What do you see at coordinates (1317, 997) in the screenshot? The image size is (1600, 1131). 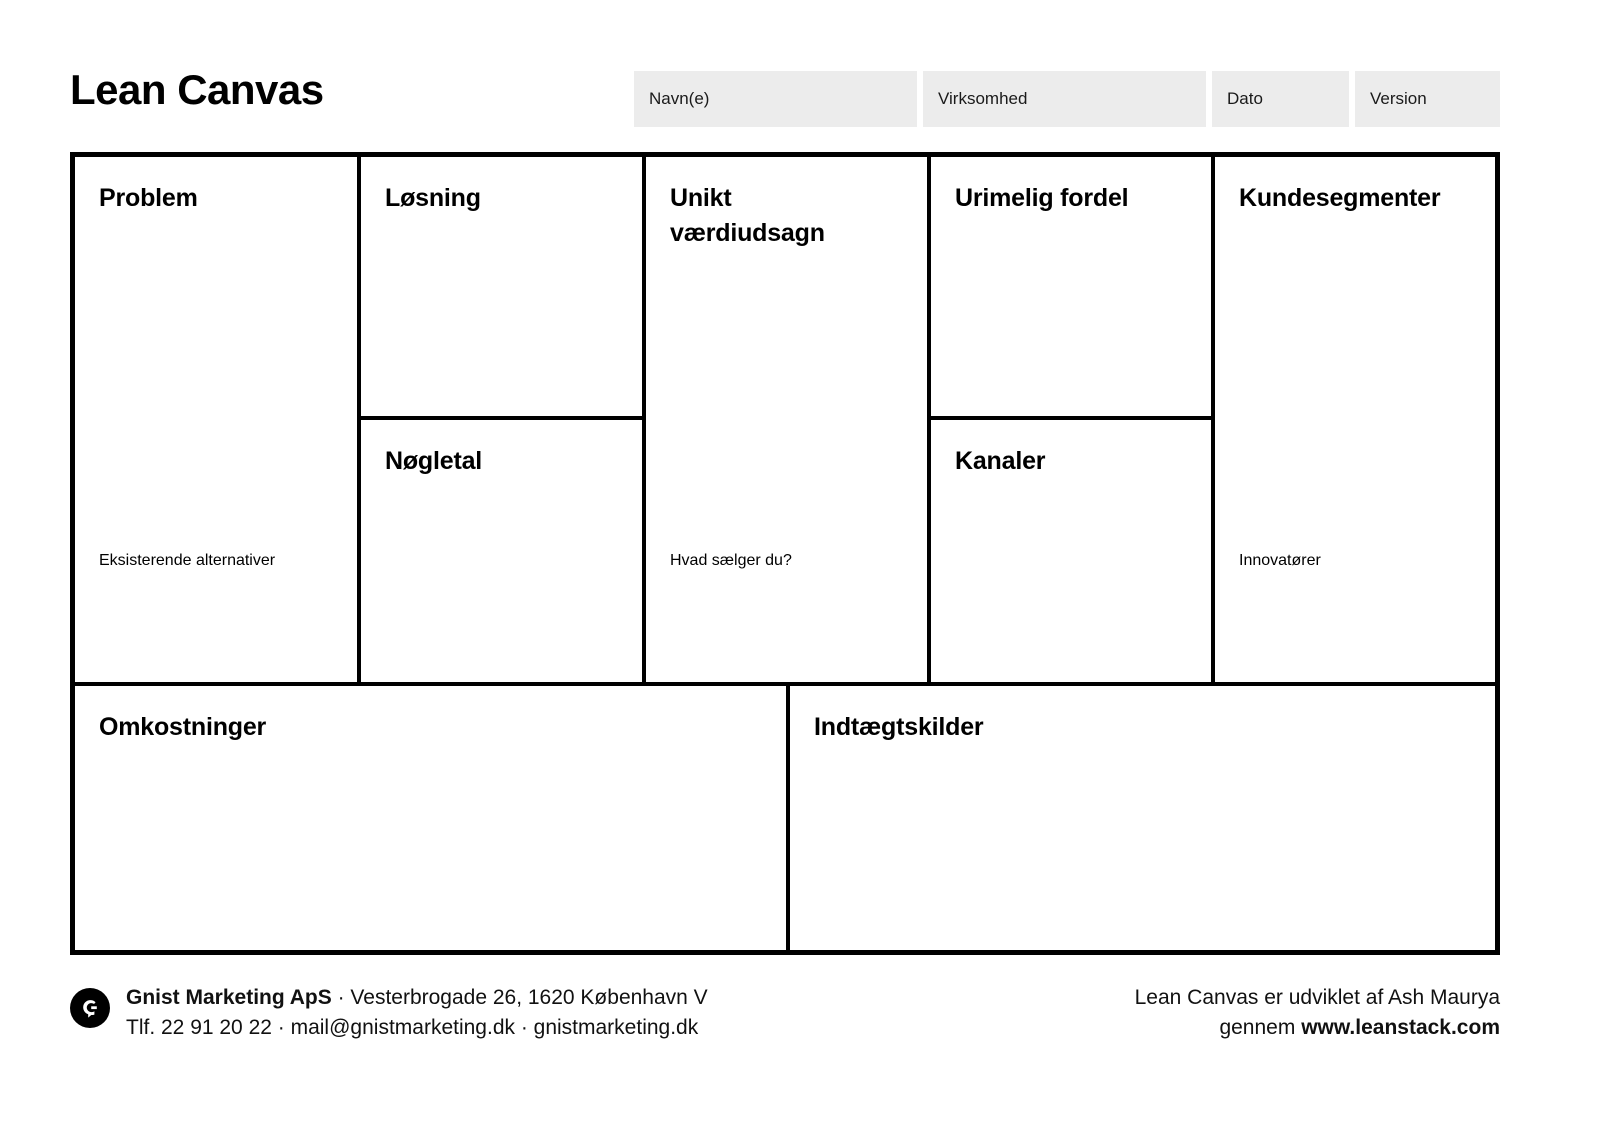 I see `footer-credit-line-1: Lean Canvas er udviklet af Ash Maurya` at bounding box center [1317, 997].